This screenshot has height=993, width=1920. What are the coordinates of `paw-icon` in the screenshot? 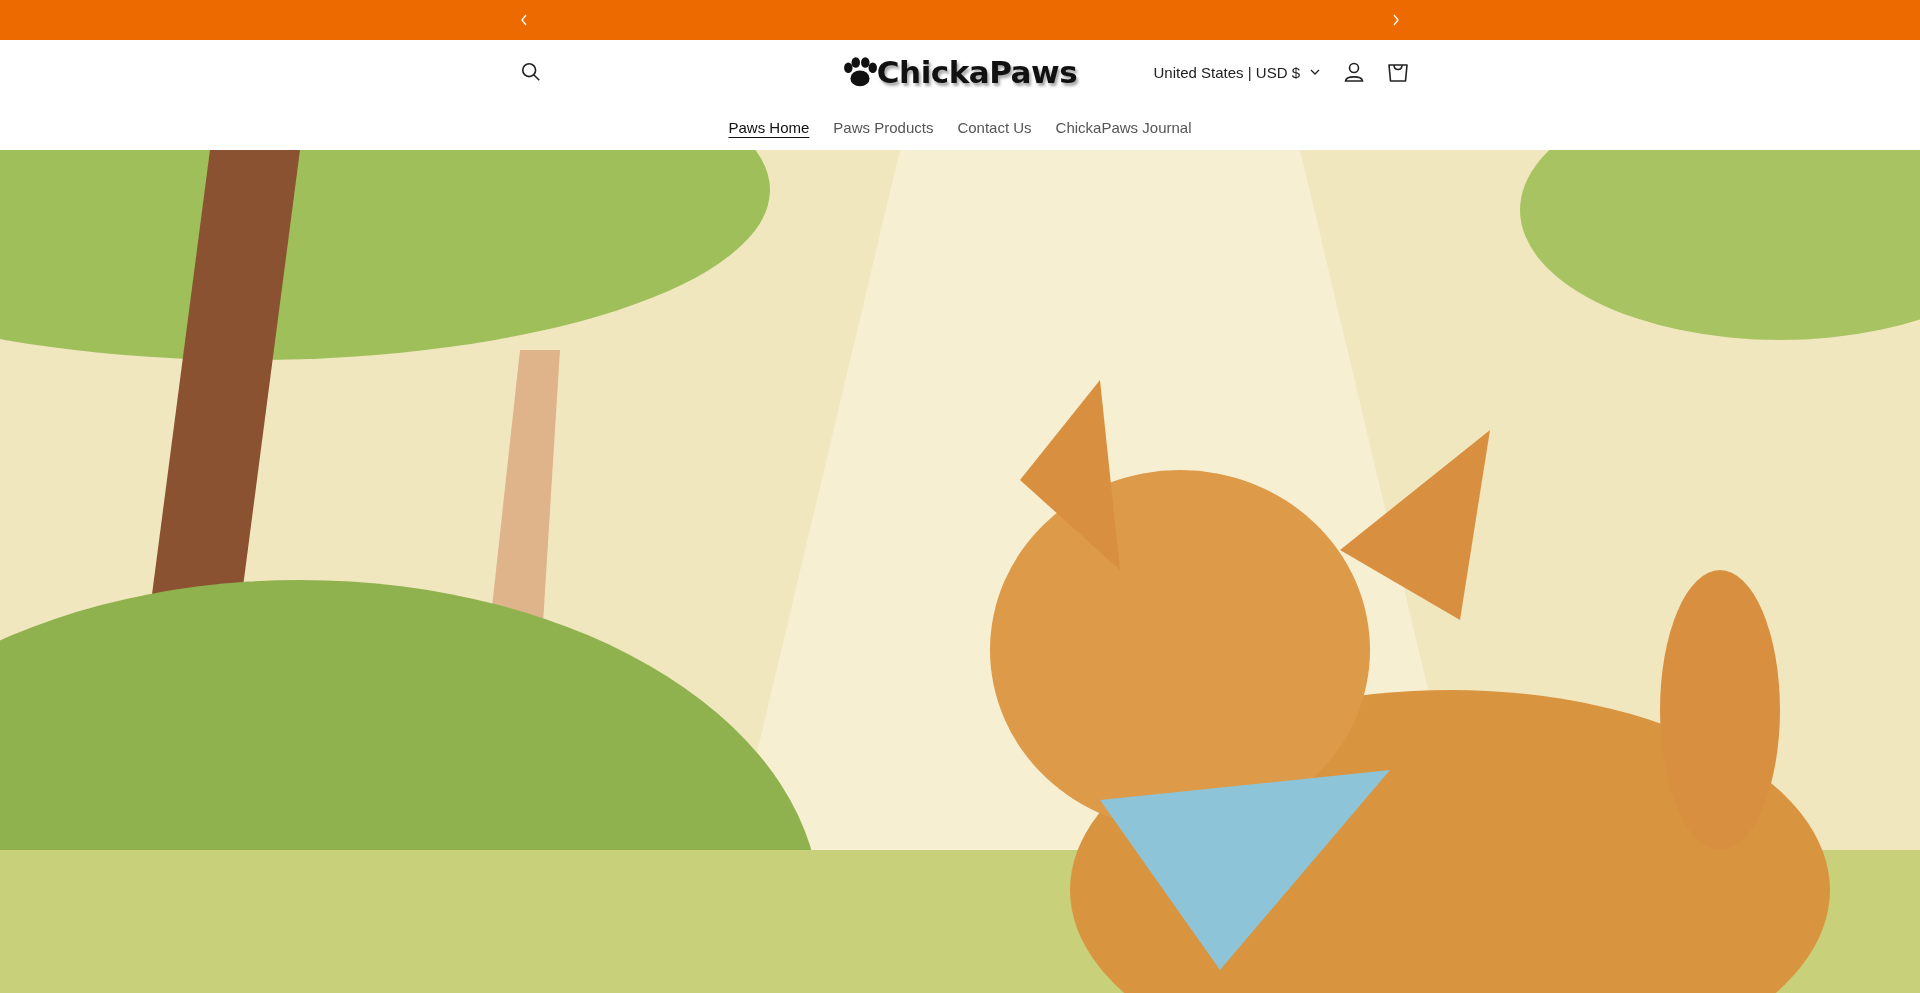 It's located at (859, 72).